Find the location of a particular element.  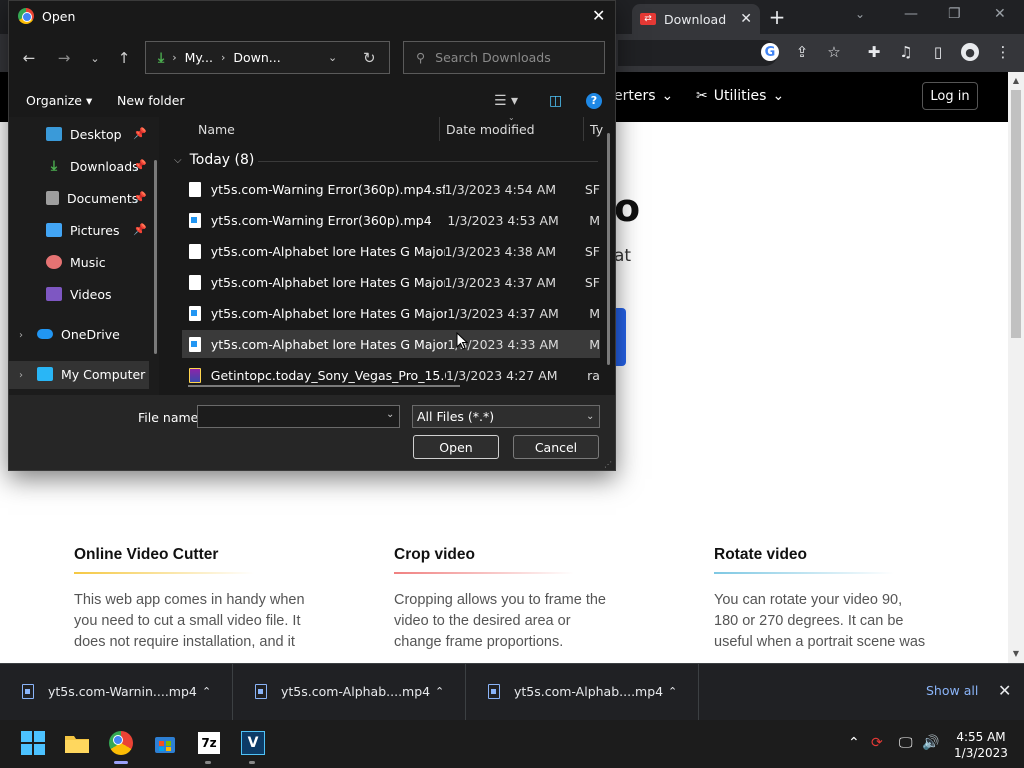

menu-kebab-icon: ⋮ is located at coordinates (1003, 52).